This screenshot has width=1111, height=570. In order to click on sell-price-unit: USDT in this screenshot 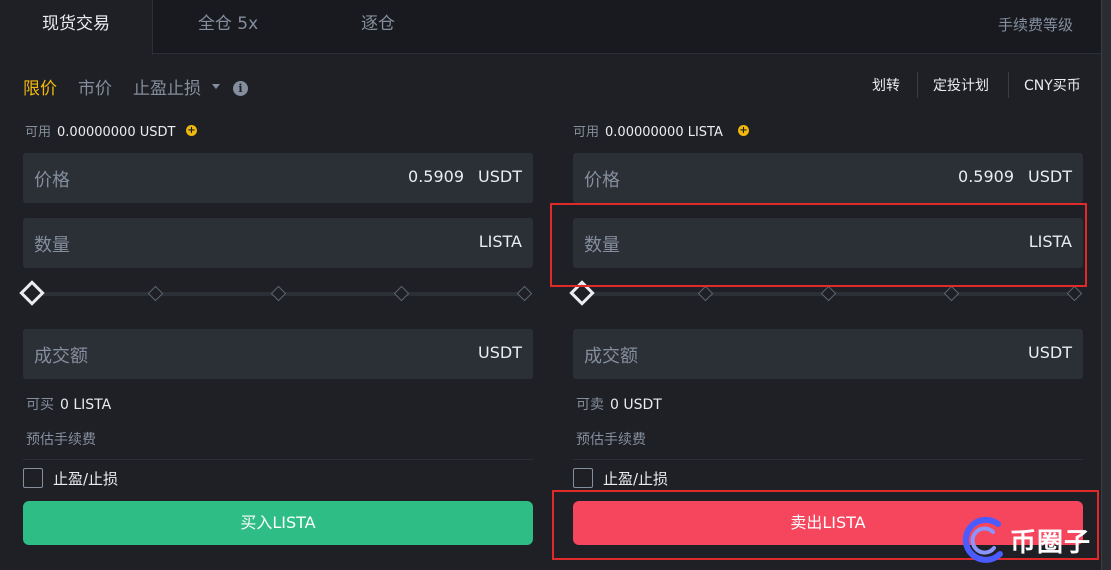, I will do `click(1050, 176)`.